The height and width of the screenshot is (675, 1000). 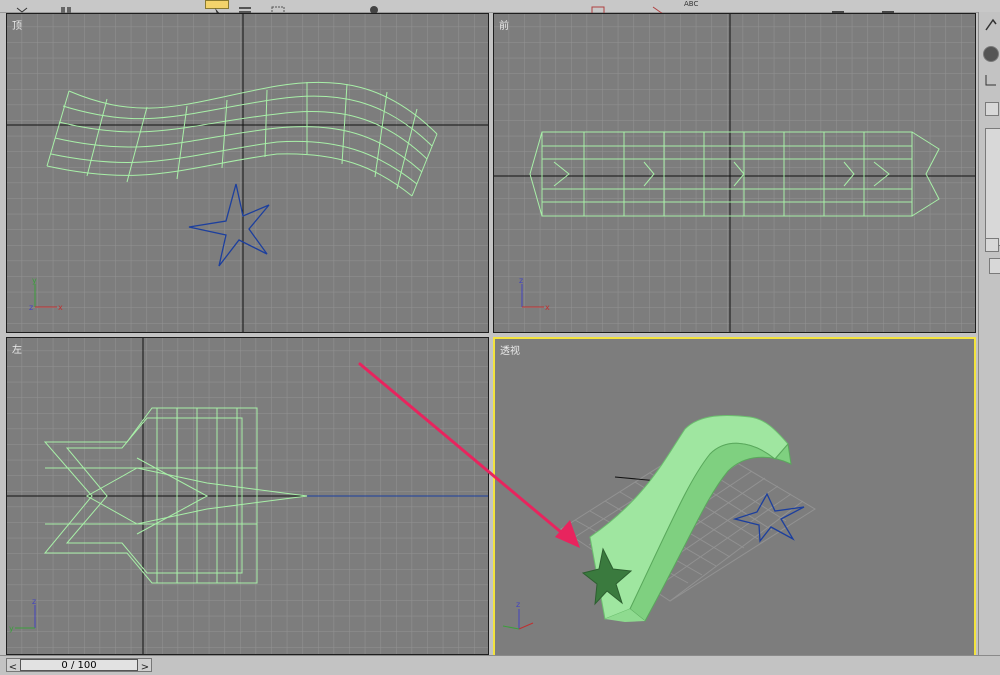 I want to click on geometry-icon, so click(x=991, y=54).